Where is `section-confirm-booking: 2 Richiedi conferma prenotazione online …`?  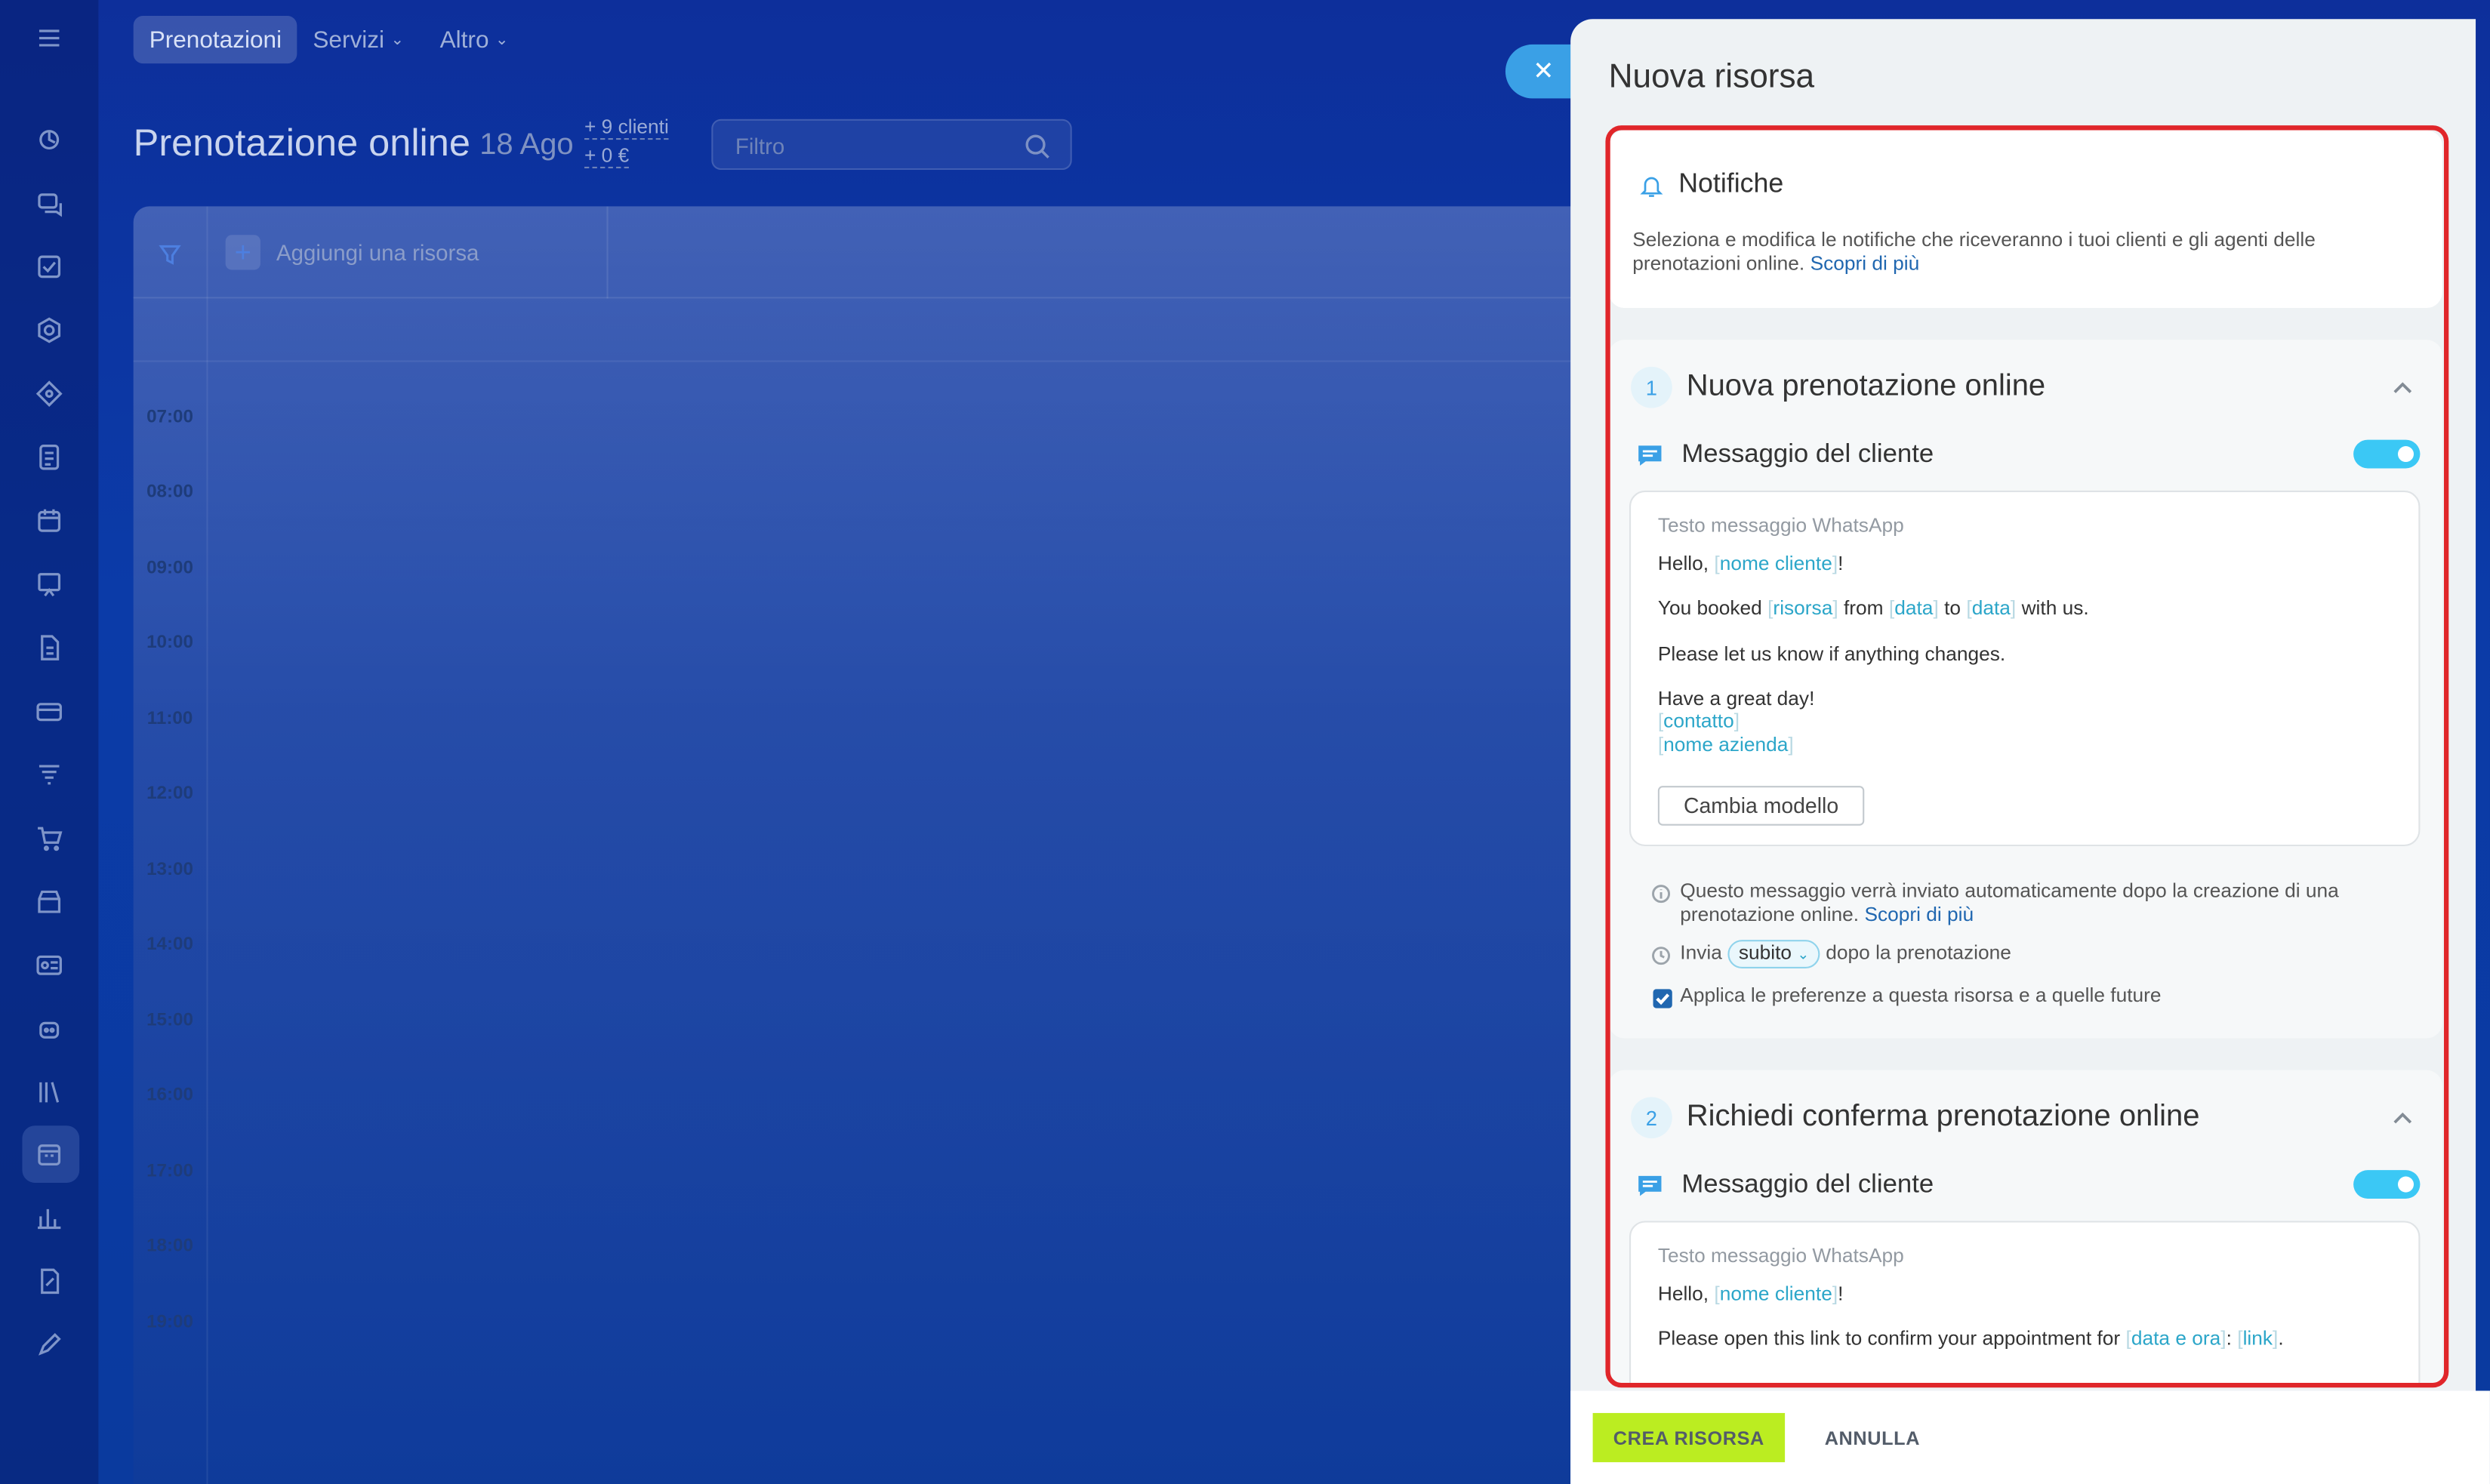 section-confirm-booking: 2 Richiedi conferma prenotazione online … is located at coordinates (2025, 1227).